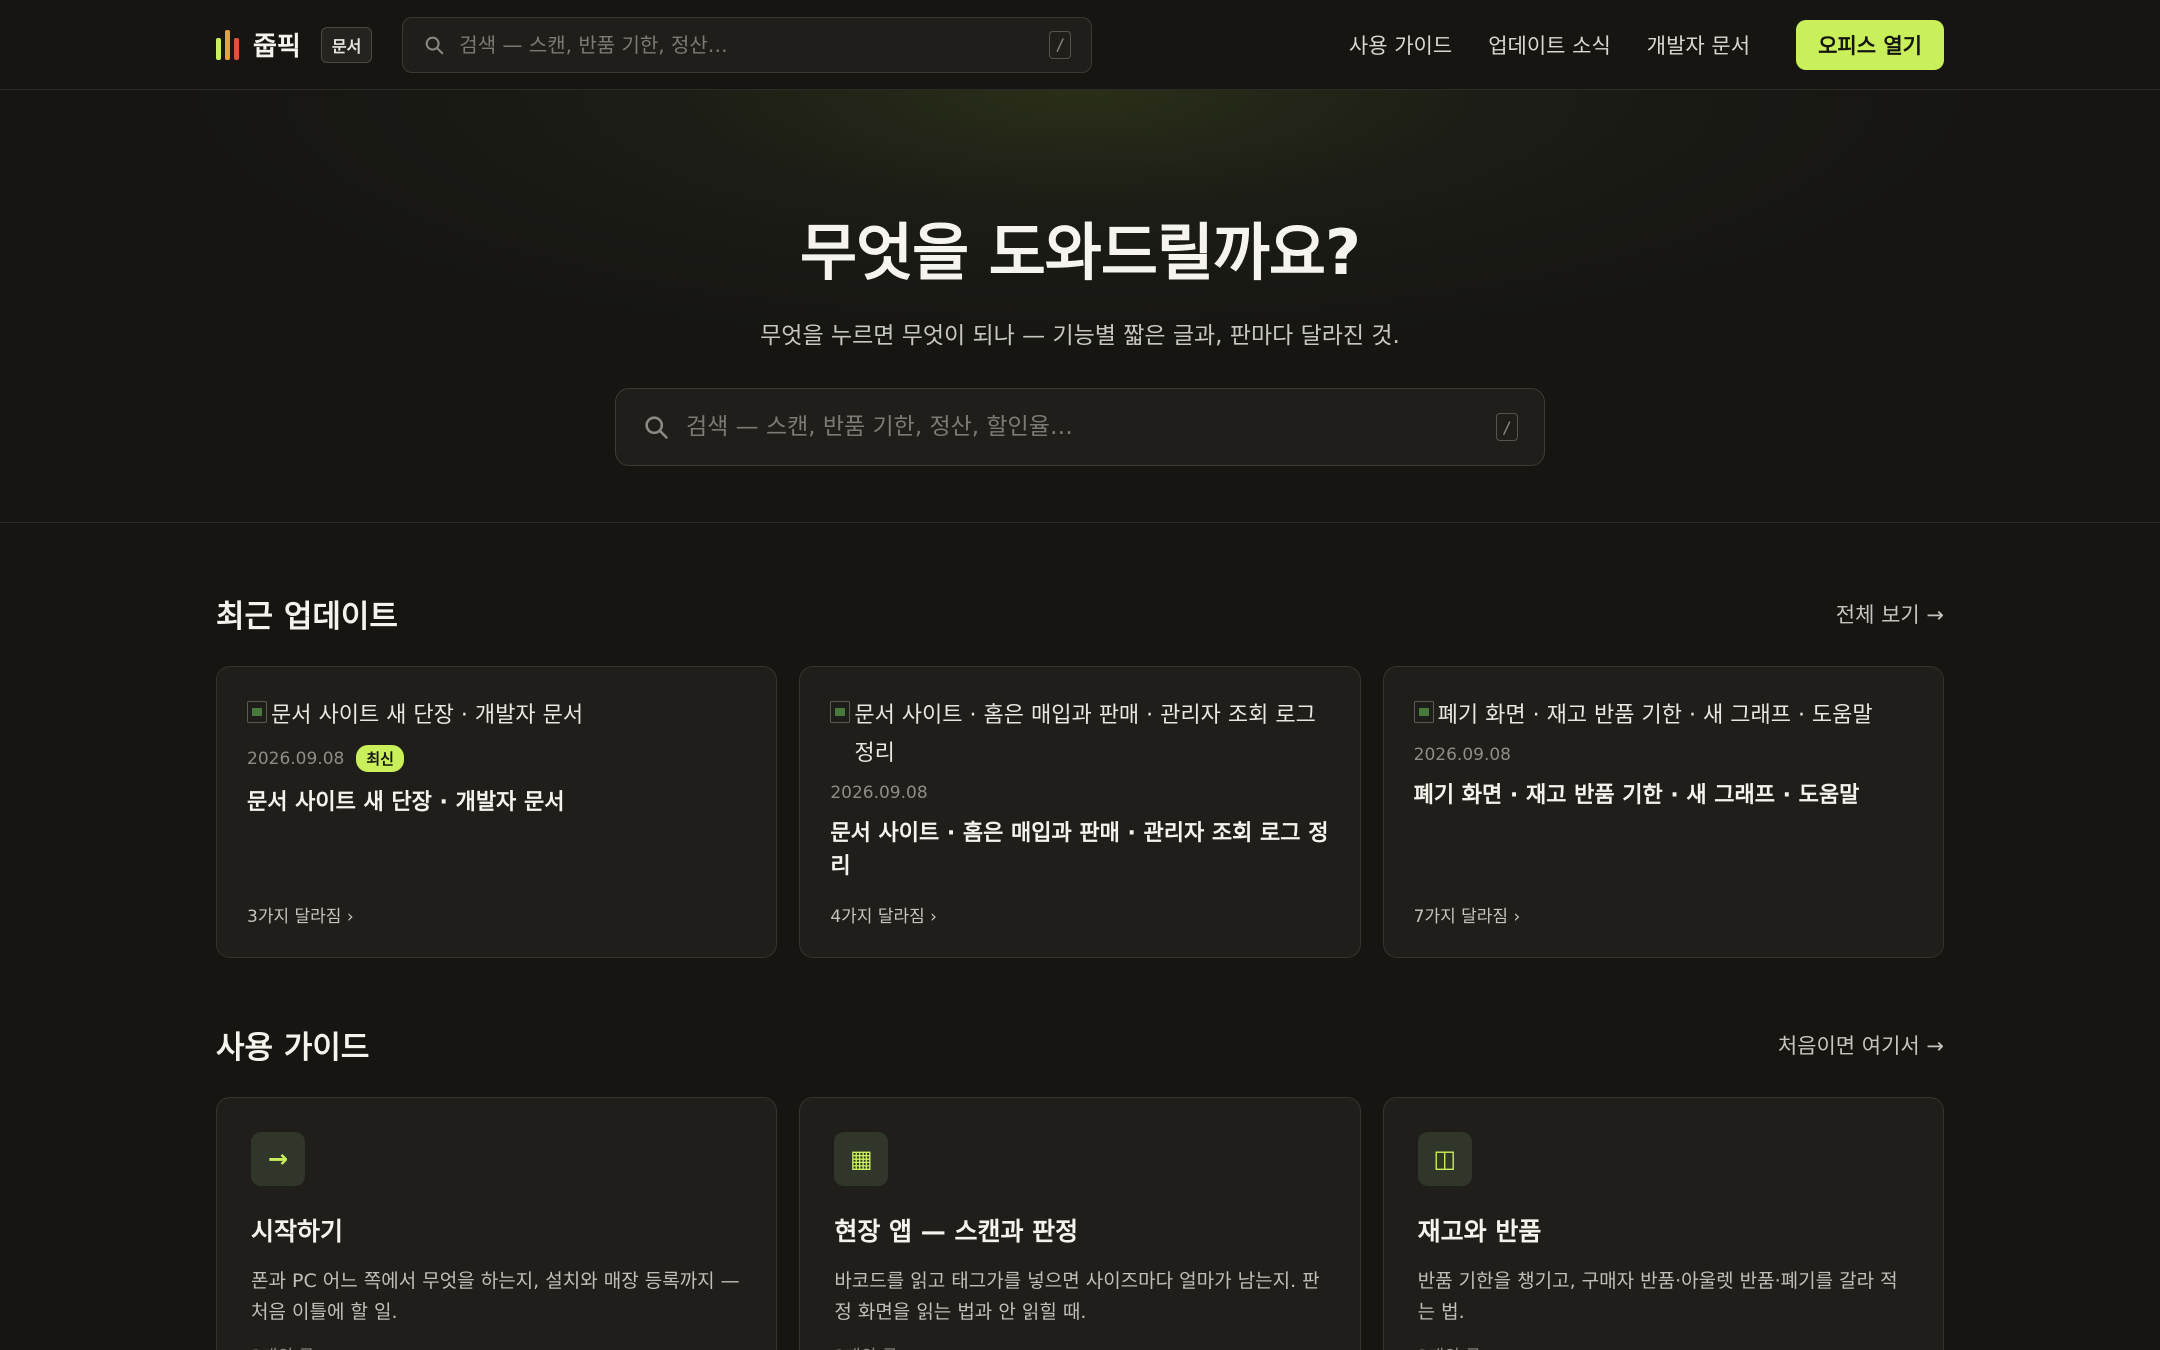  Describe the element at coordinates (1400, 45) in the screenshot. I see `nav-link-user-guide: 사용 가이드` at that location.